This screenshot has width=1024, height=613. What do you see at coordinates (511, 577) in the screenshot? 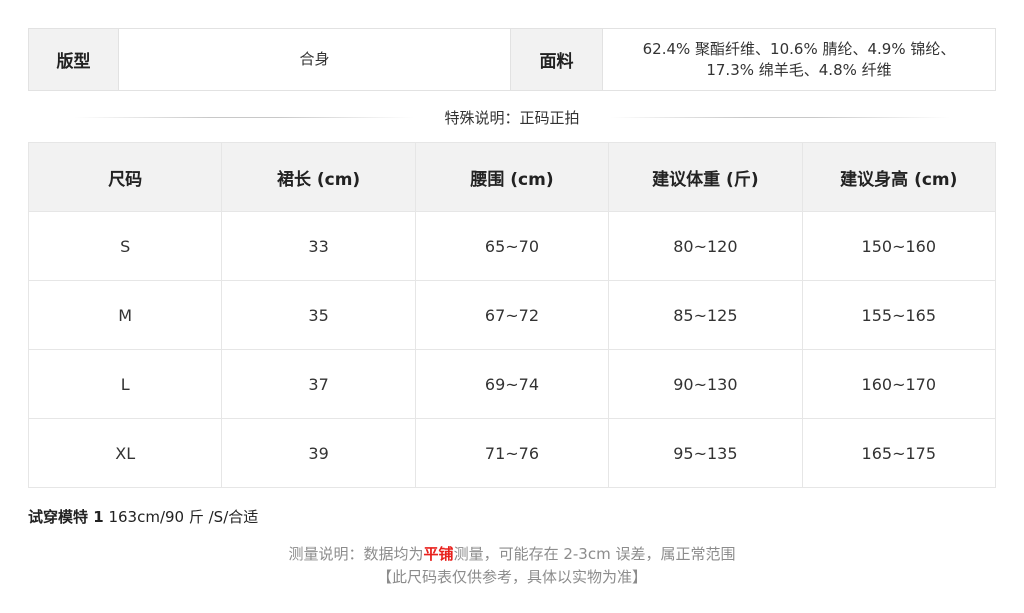
I see `reference-note: 【此尺码表仅供参考，具体以实物为准】` at bounding box center [511, 577].